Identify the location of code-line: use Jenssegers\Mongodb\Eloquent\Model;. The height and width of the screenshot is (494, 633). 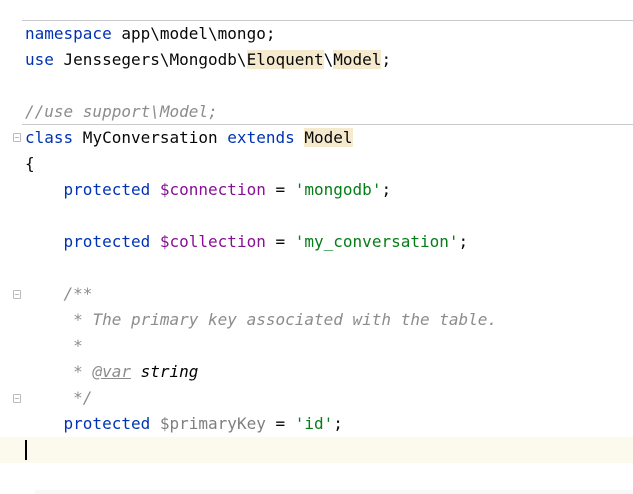
(208, 60).